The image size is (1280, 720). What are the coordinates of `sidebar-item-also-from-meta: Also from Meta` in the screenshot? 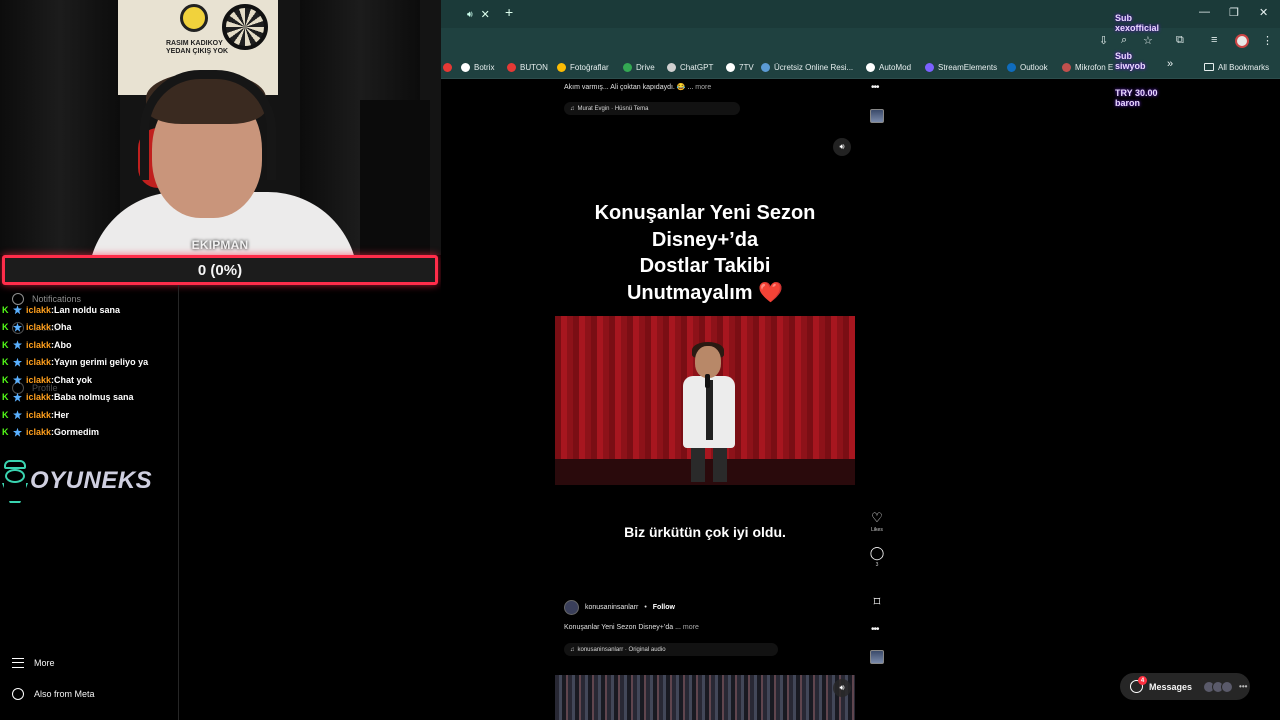 It's located at (53, 694).